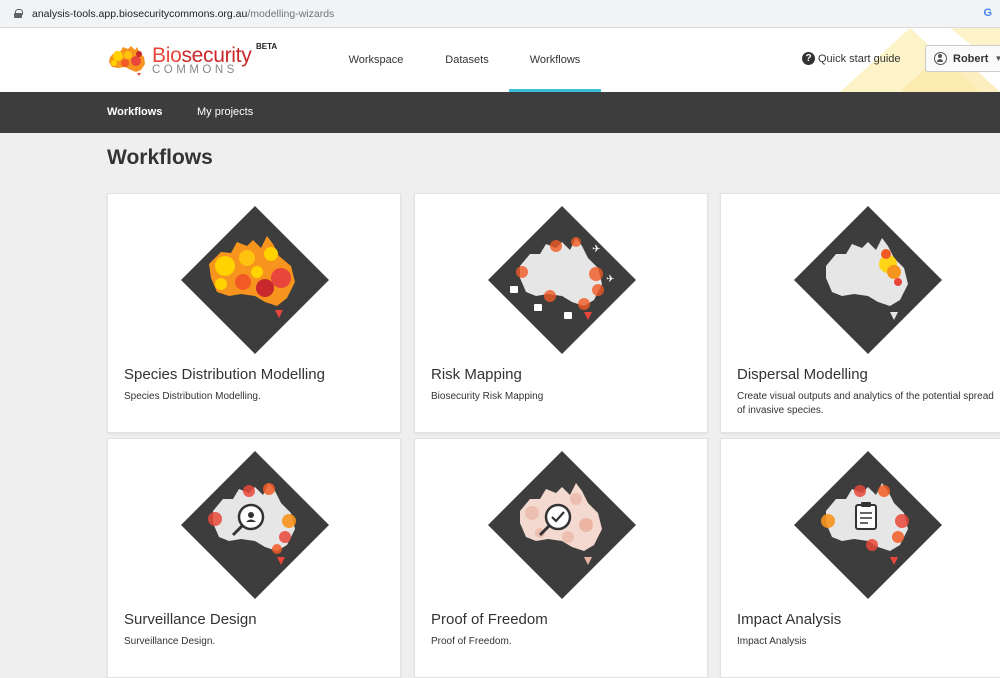 Image resolution: width=1000 pixels, height=678 pixels. I want to click on card-description: Species Distribution Modelling., so click(192, 396).